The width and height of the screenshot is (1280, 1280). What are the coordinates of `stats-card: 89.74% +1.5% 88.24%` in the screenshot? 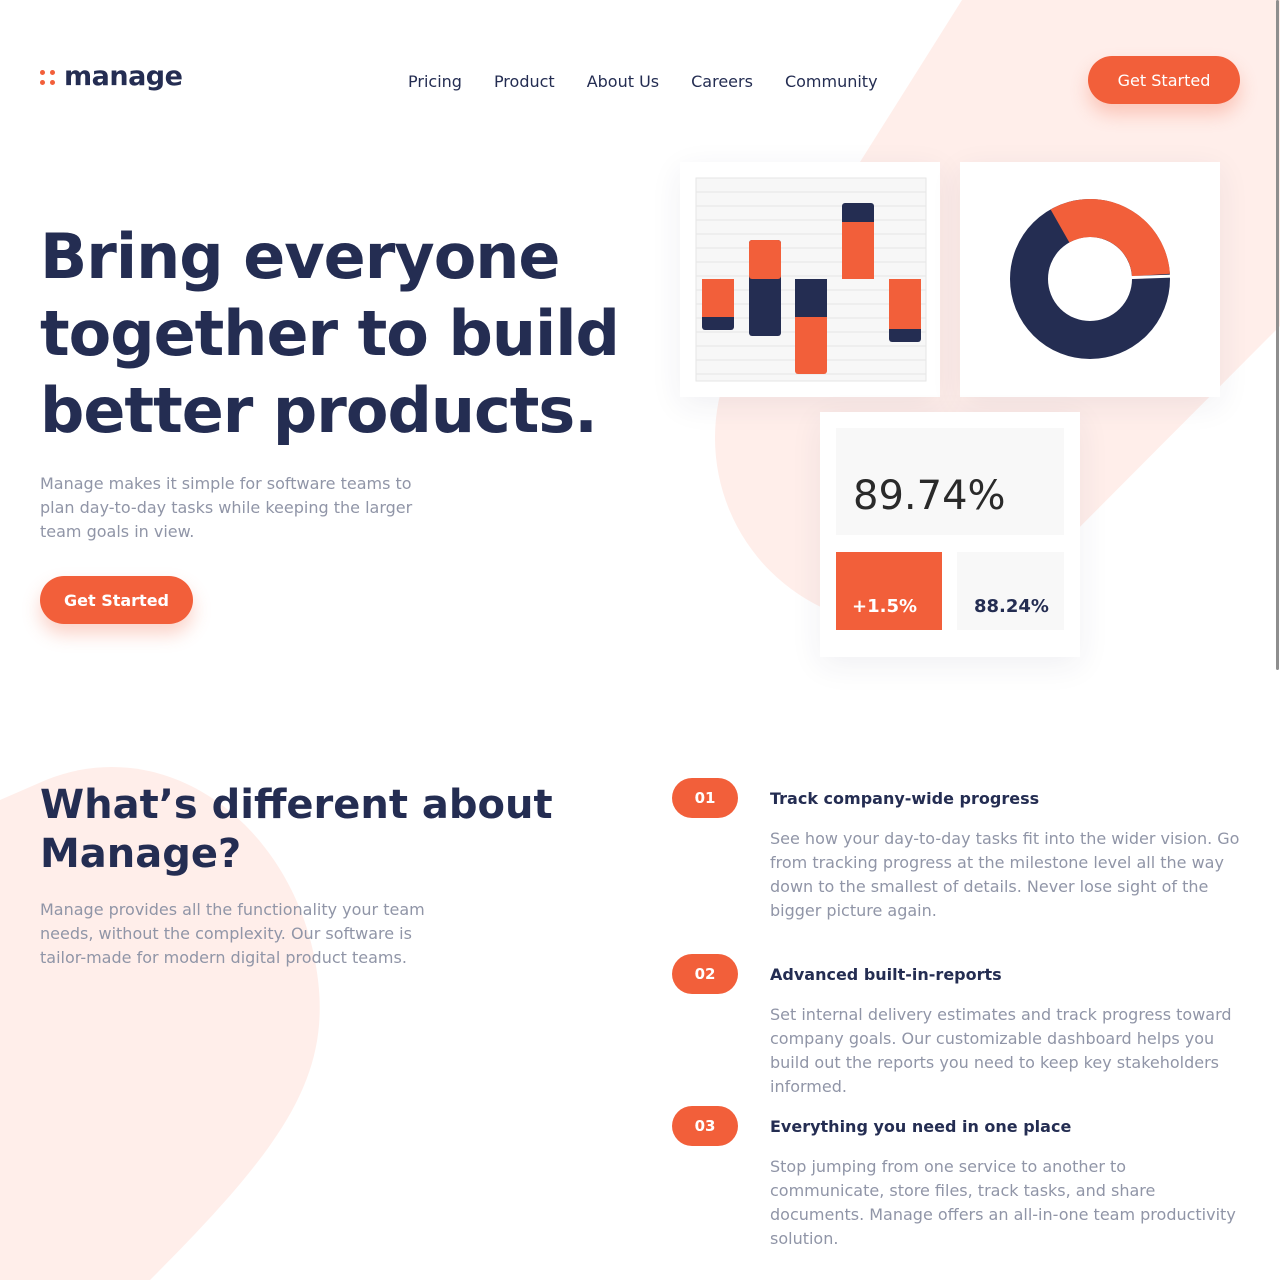 It's located at (950, 534).